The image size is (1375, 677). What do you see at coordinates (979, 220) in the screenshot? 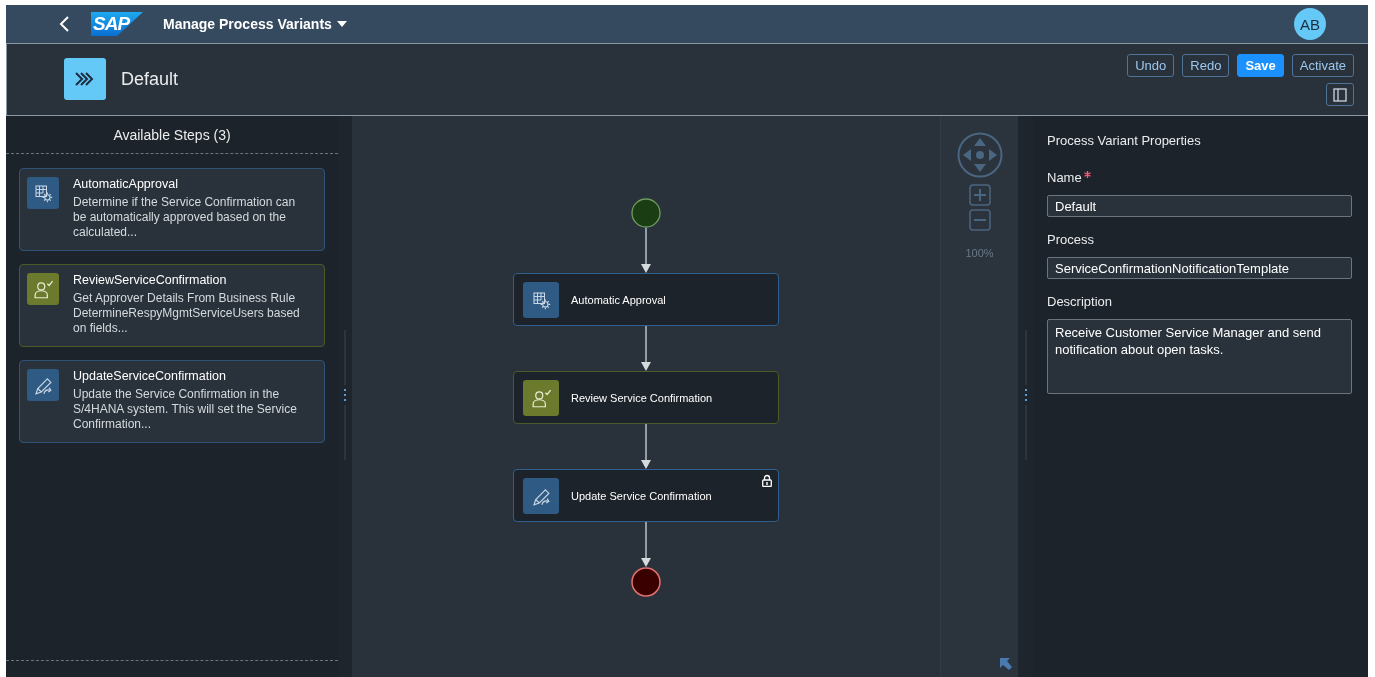
I see `zoom-out-icon` at bounding box center [979, 220].